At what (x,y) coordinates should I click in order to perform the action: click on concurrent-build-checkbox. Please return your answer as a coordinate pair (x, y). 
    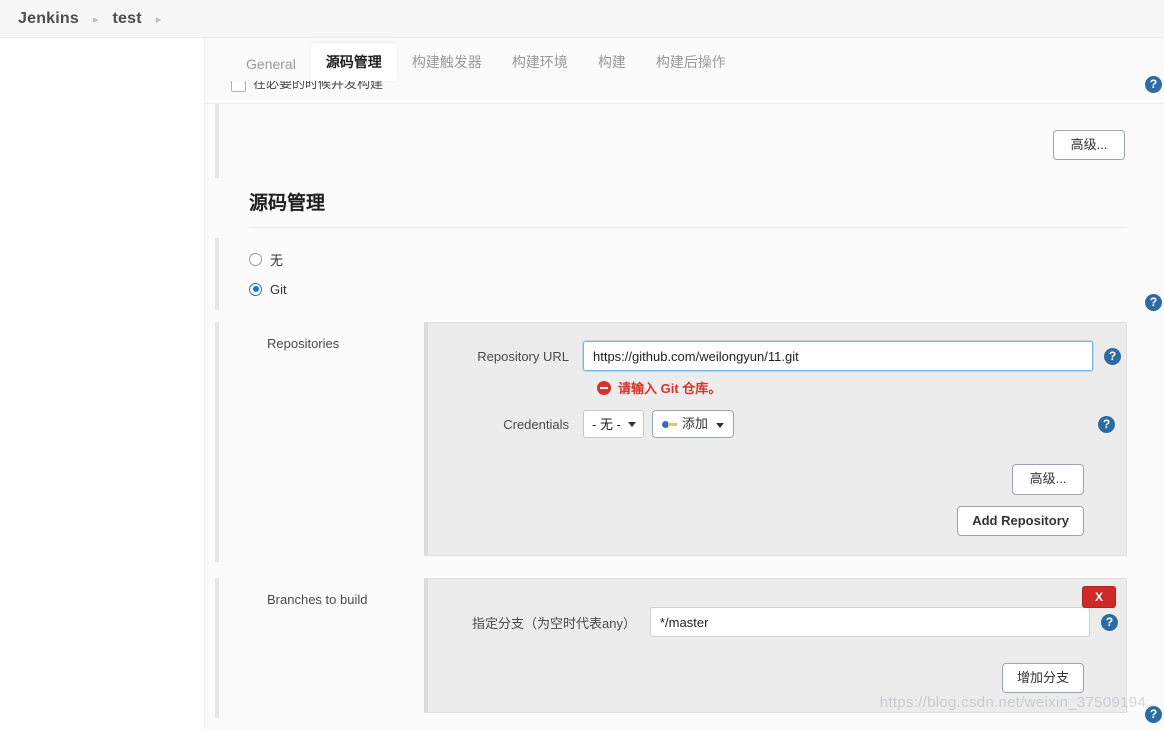
    Looking at the image, I should click on (238, 86).